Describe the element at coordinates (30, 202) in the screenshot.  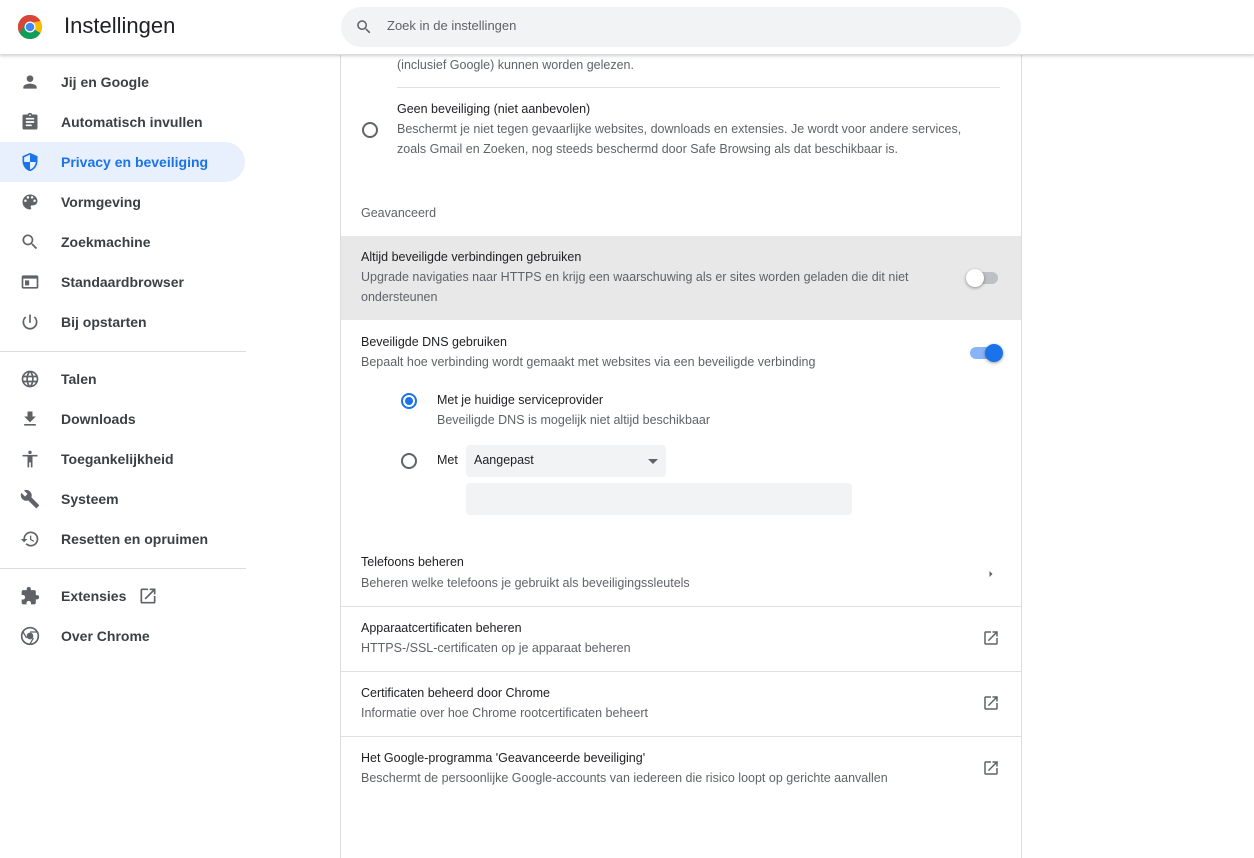
I see `palette-icon` at that location.